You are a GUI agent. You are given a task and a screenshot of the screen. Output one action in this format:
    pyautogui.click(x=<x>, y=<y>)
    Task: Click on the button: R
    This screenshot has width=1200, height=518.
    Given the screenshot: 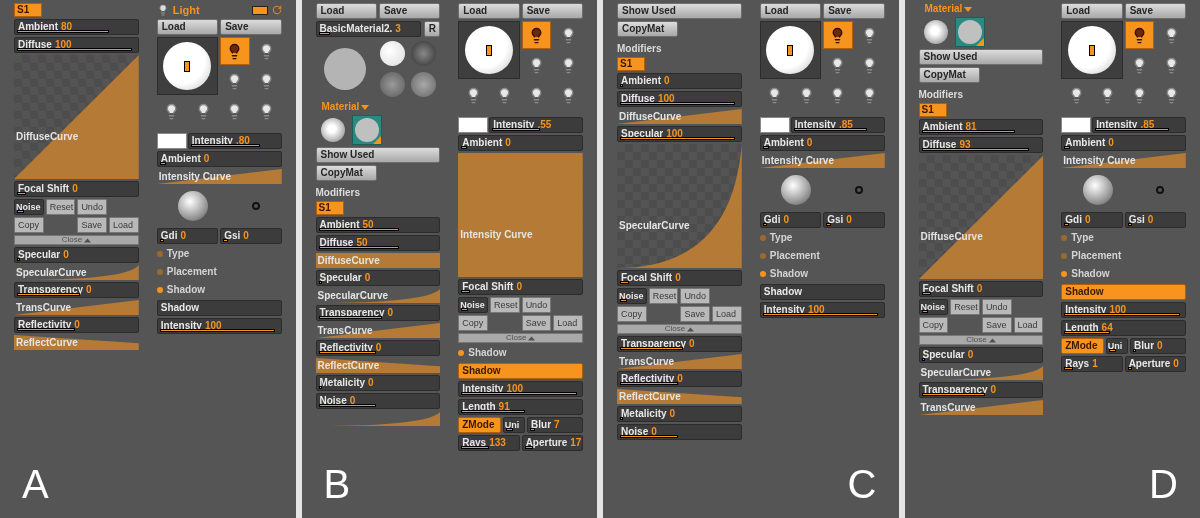 What is the action you would take?
    pyautogui.click(x=432, y=29)
    